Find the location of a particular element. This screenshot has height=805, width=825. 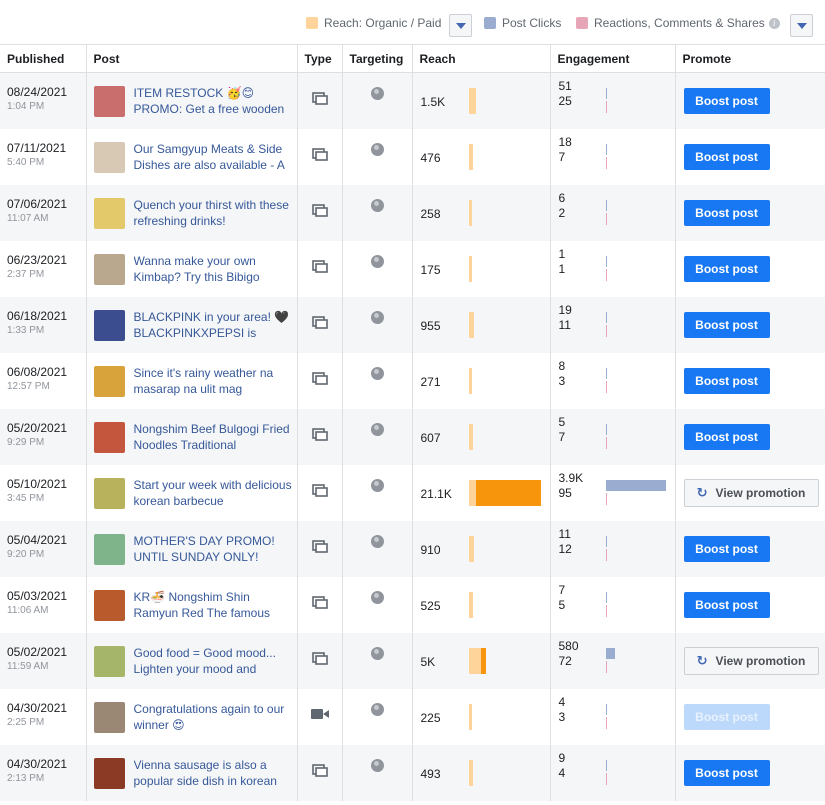

info-icon: i is located at coordinates (774, 23).